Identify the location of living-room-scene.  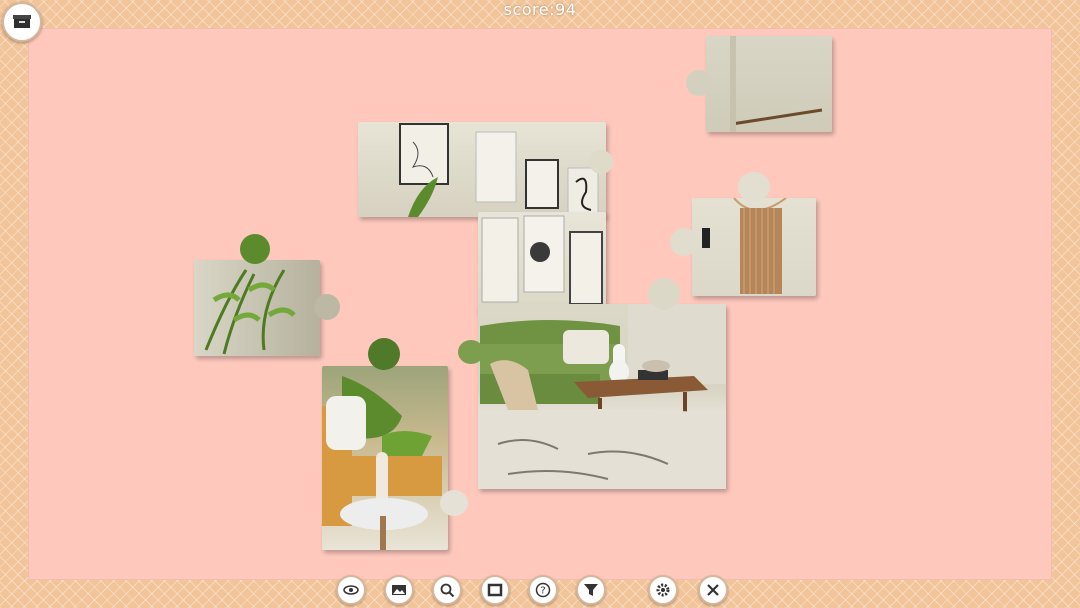
(602, 396).